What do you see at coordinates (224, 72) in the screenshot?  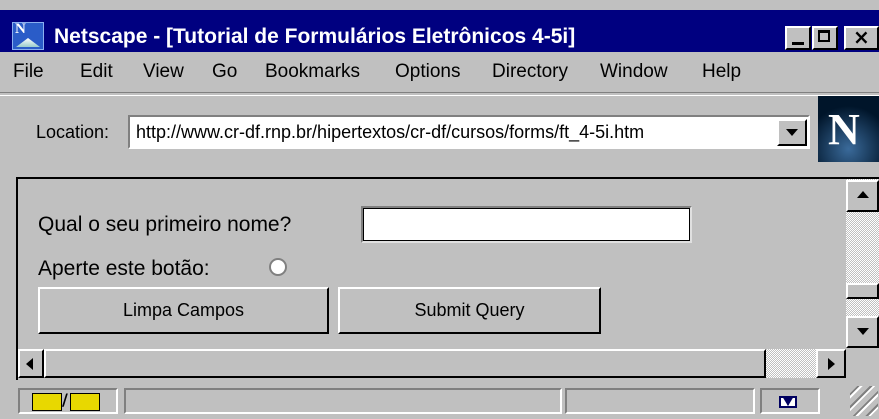 I see `menu-go: Go` at bounding box center [224, 72].